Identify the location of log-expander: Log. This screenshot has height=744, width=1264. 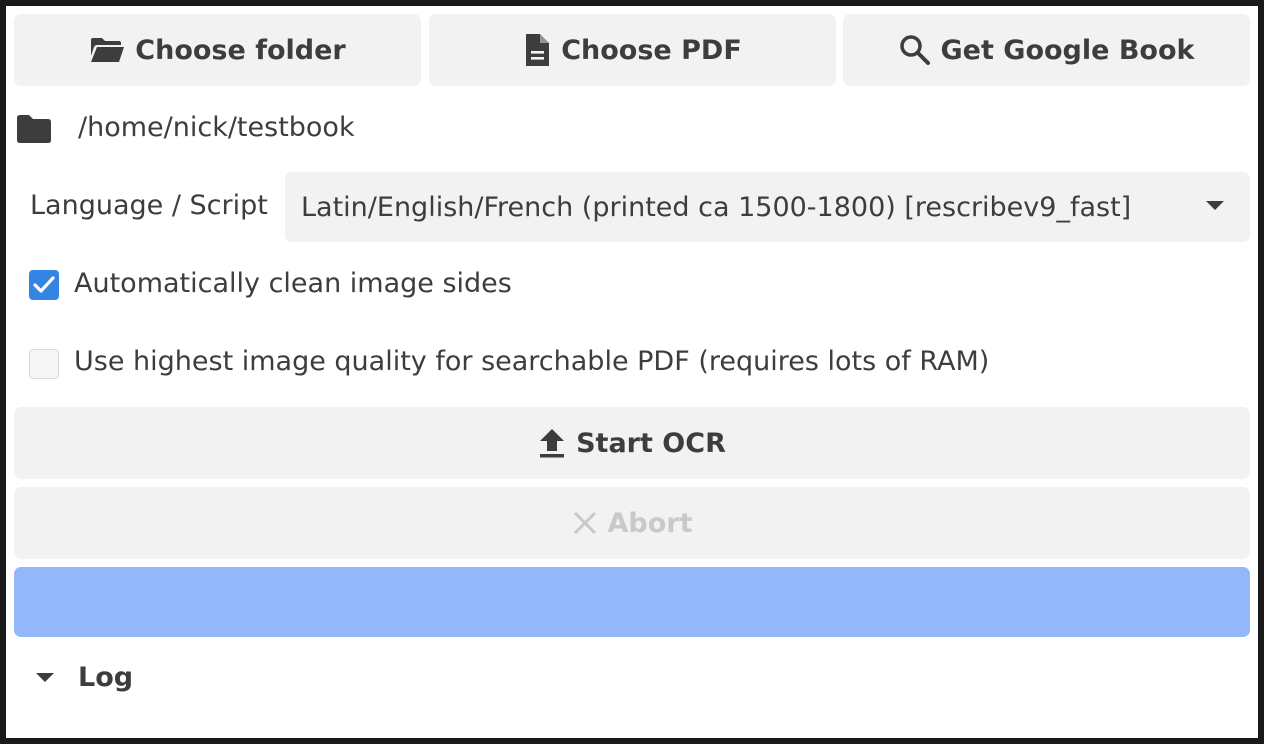
(84, 677).